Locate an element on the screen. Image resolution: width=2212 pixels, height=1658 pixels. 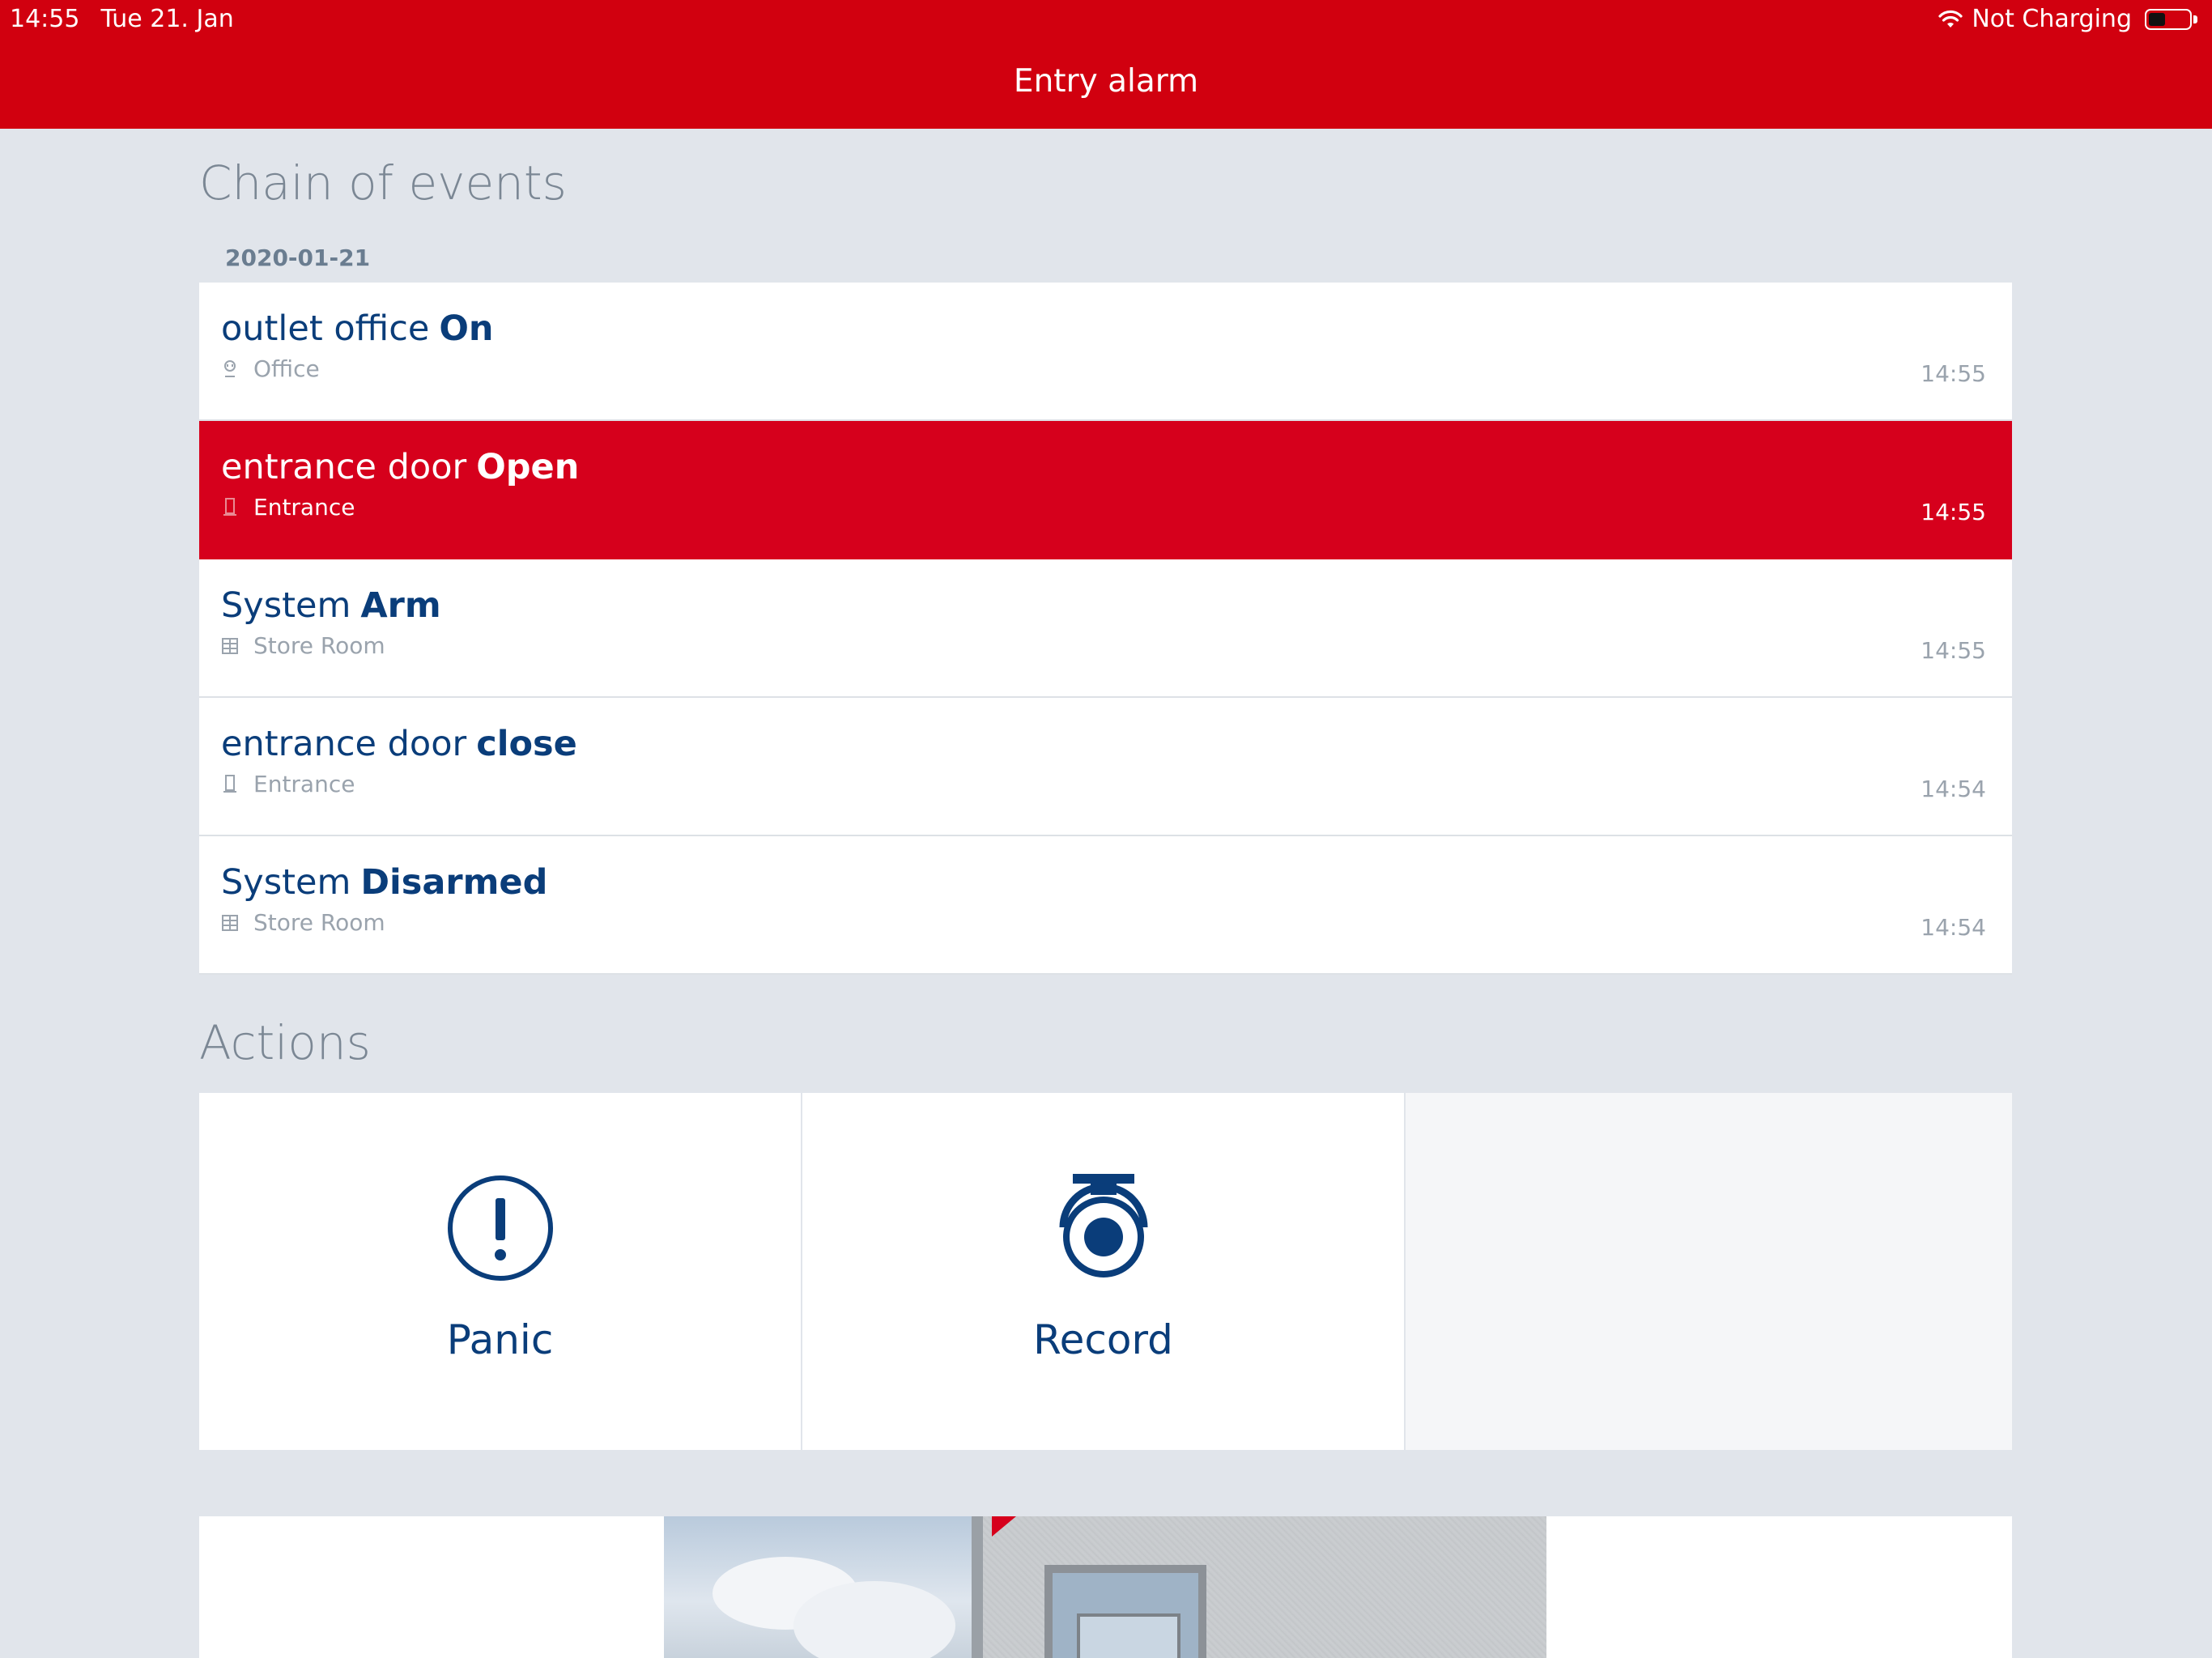
page-title: Entry alarm is located at coordinates (1106, 81).